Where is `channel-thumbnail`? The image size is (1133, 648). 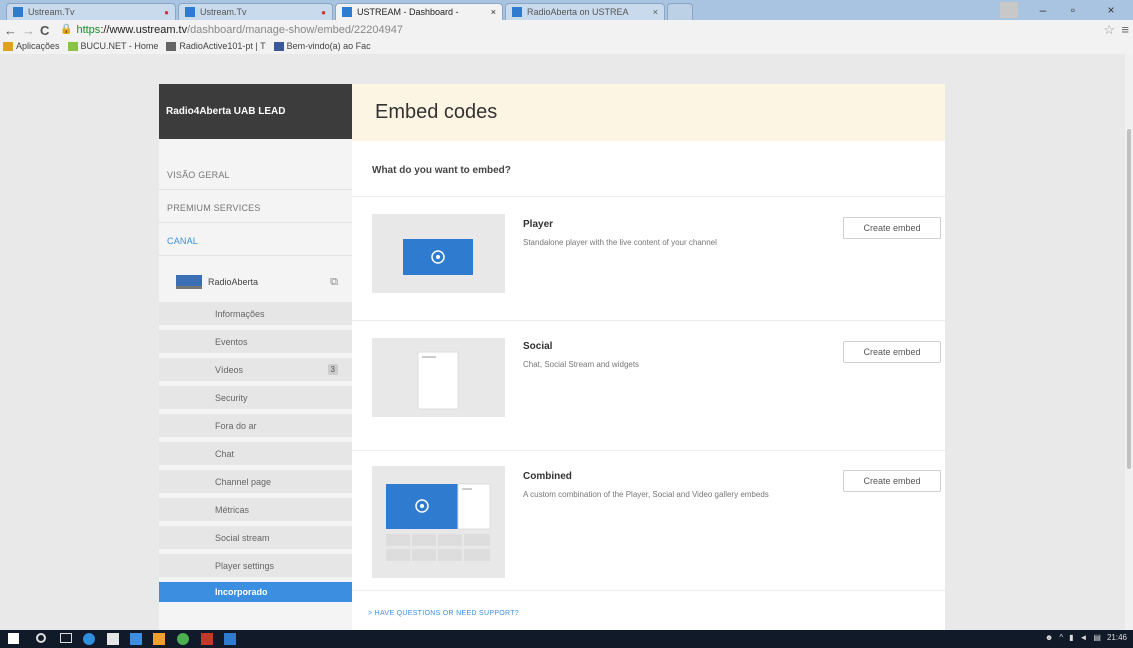 channel-thumbnail is located at coordinates (189, 282).